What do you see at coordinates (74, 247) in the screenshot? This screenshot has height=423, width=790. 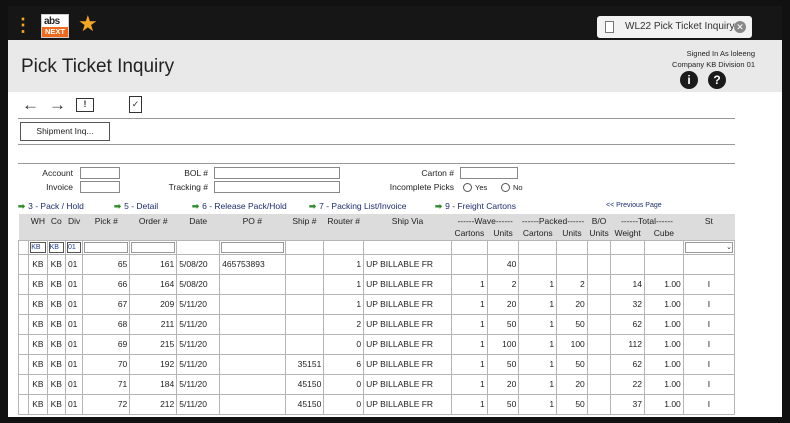 I see `div-filter-input: 01` at bounding box center [74, 247].